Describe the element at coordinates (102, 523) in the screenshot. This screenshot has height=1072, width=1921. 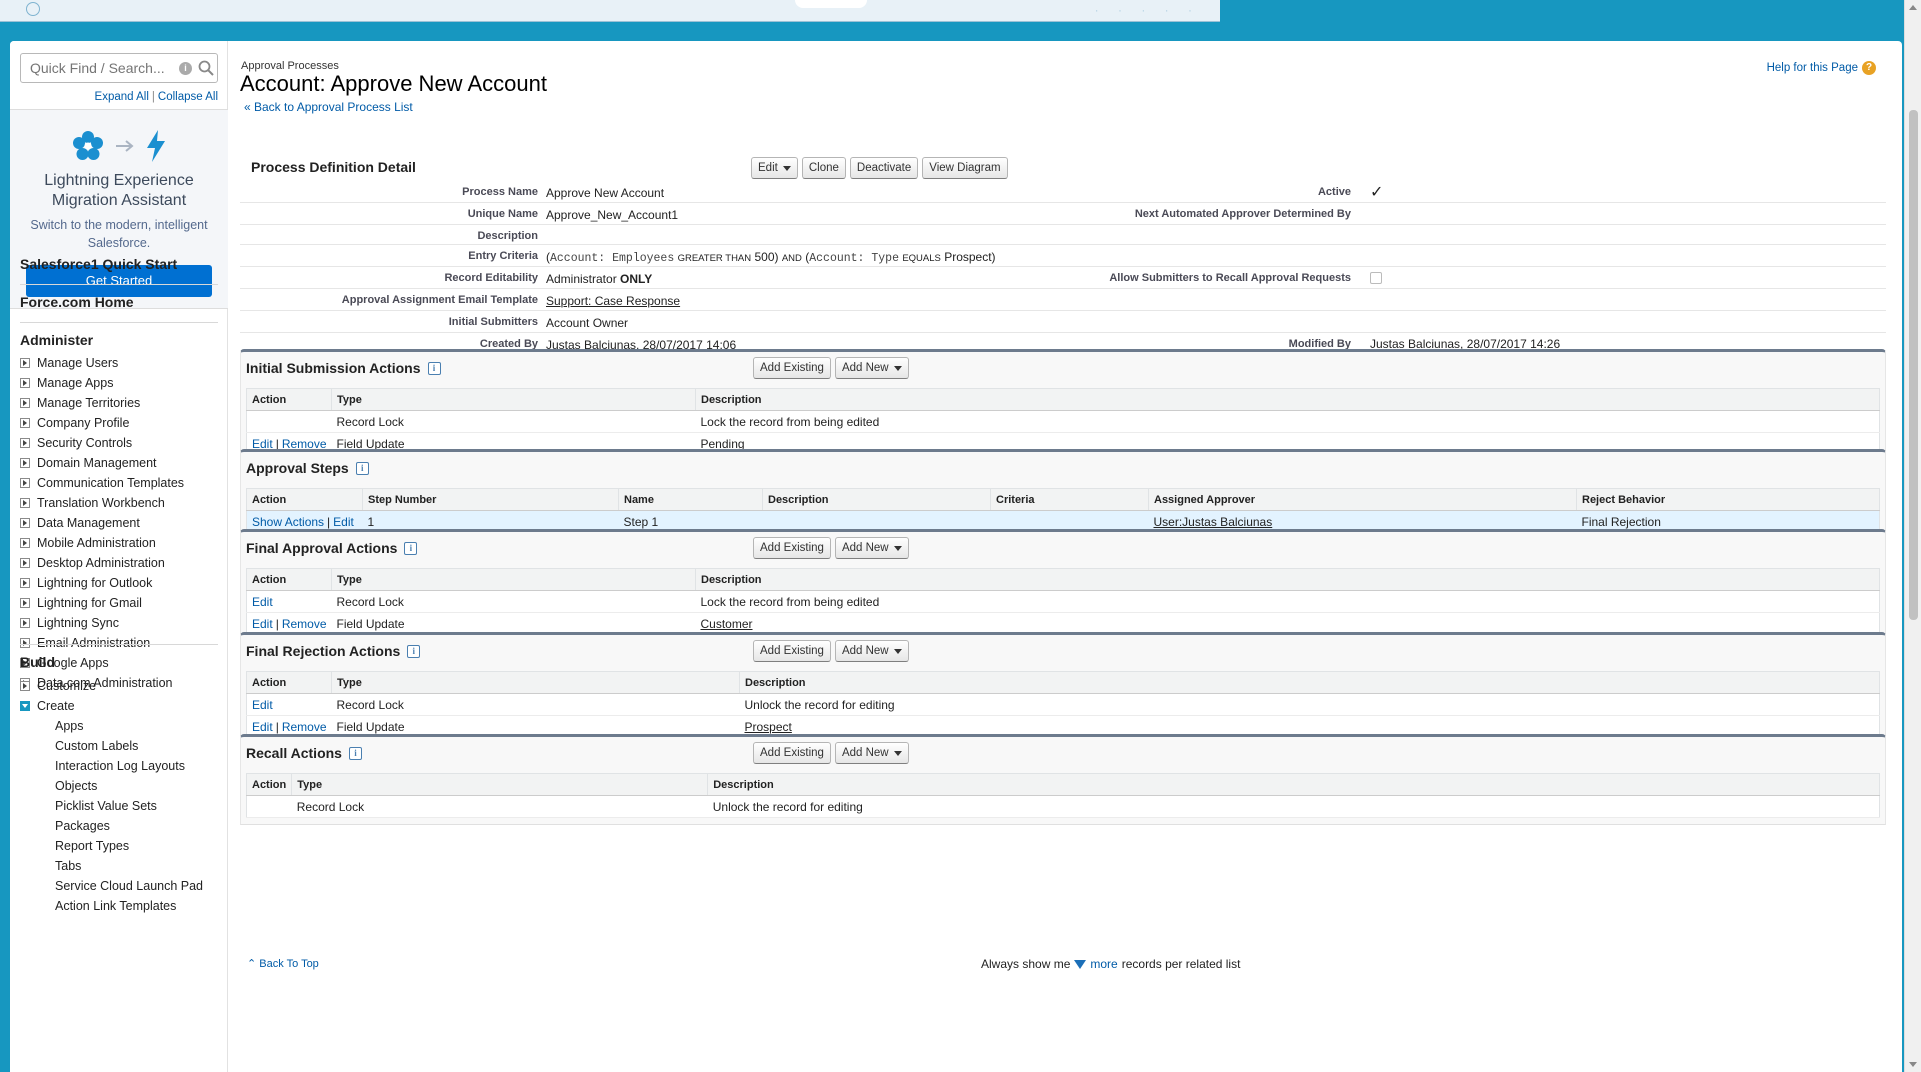
I see `sidebar-item: Data Management` at that location.